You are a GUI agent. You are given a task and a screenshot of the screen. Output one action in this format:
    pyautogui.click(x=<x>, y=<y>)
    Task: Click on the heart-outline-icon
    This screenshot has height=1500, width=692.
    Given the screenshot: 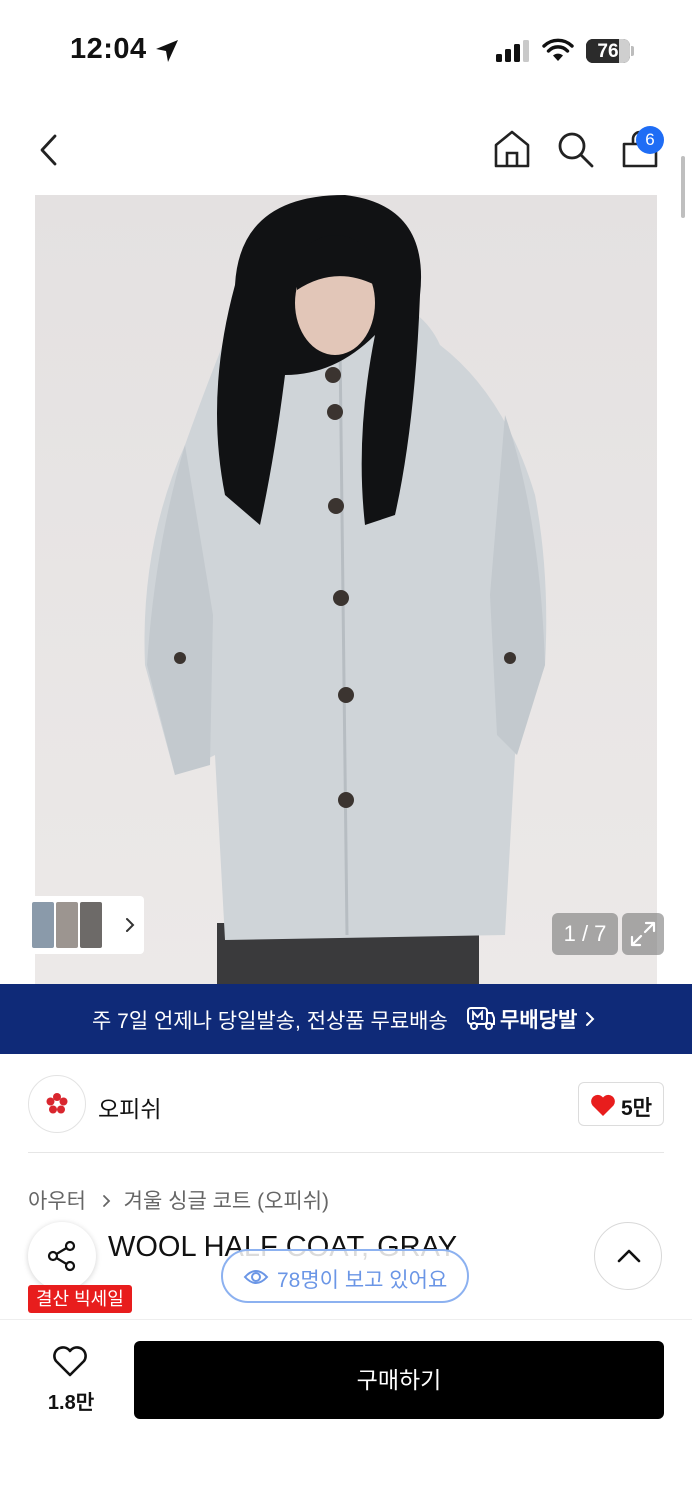 What is the action you would take?
    pyautogui.click(x=70, y=1362)
    